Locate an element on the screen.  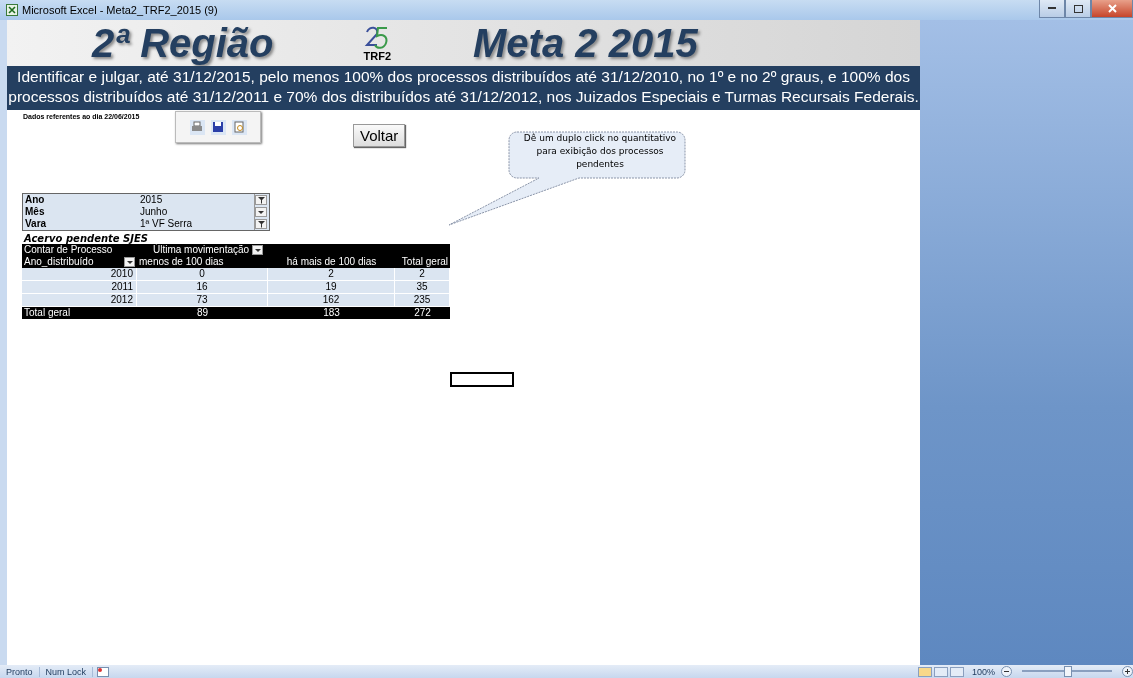
column-header: Total geral is located at coordinates (422, 262).